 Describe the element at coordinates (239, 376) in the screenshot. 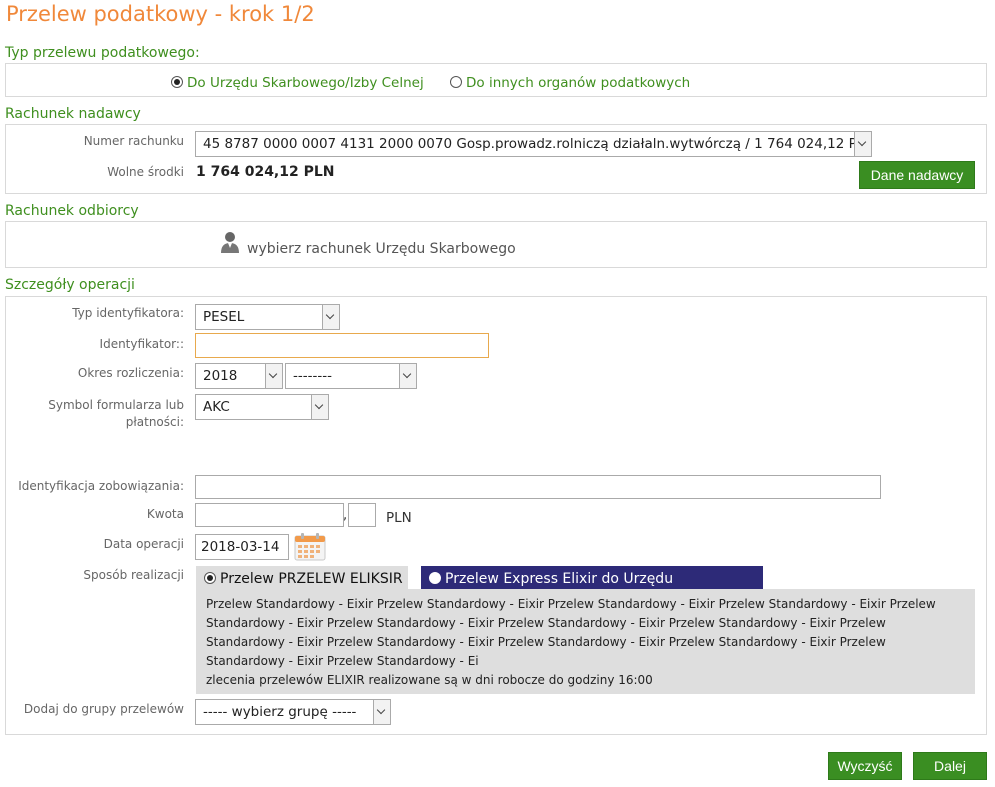

I see `period-year-select: 2018` at that location.